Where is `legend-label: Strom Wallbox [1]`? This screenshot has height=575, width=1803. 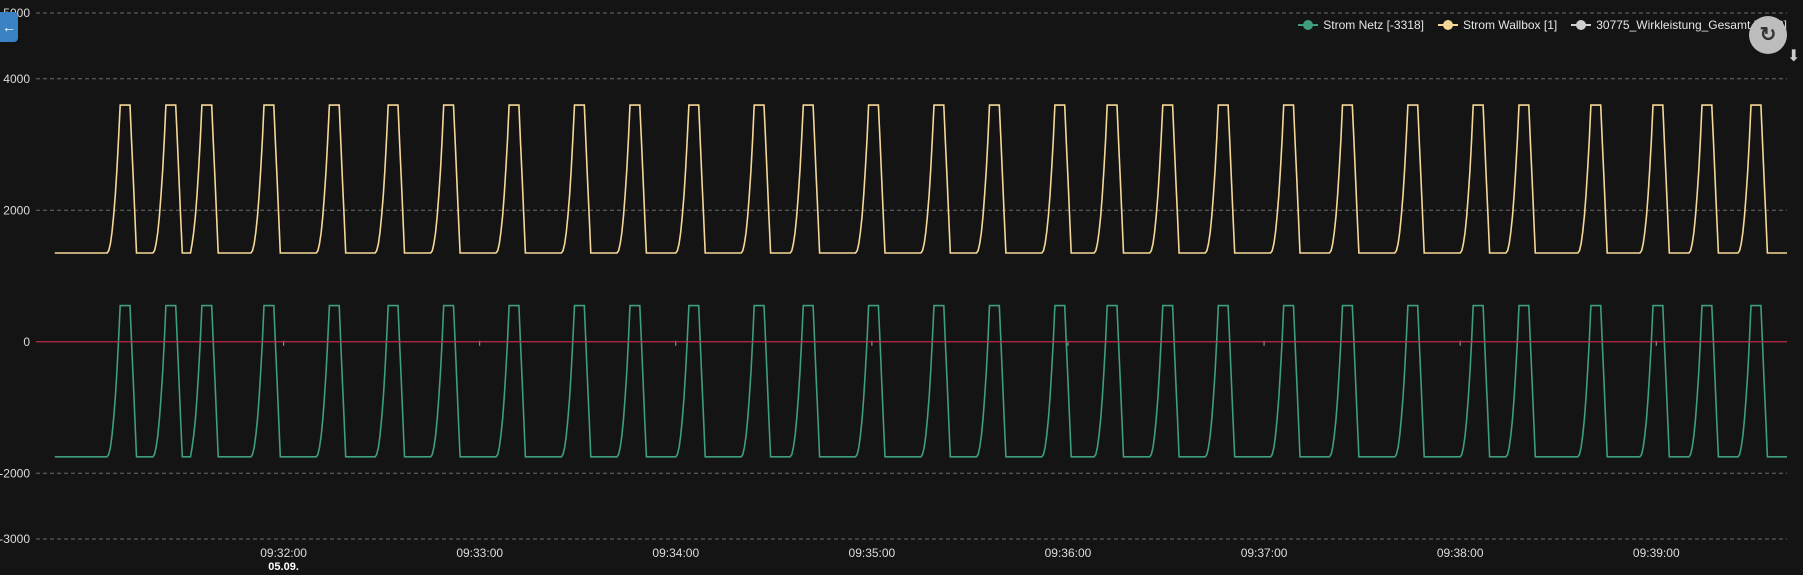
legend-label: Strom Wallbox [1] is located at coordinates (1510, 25).